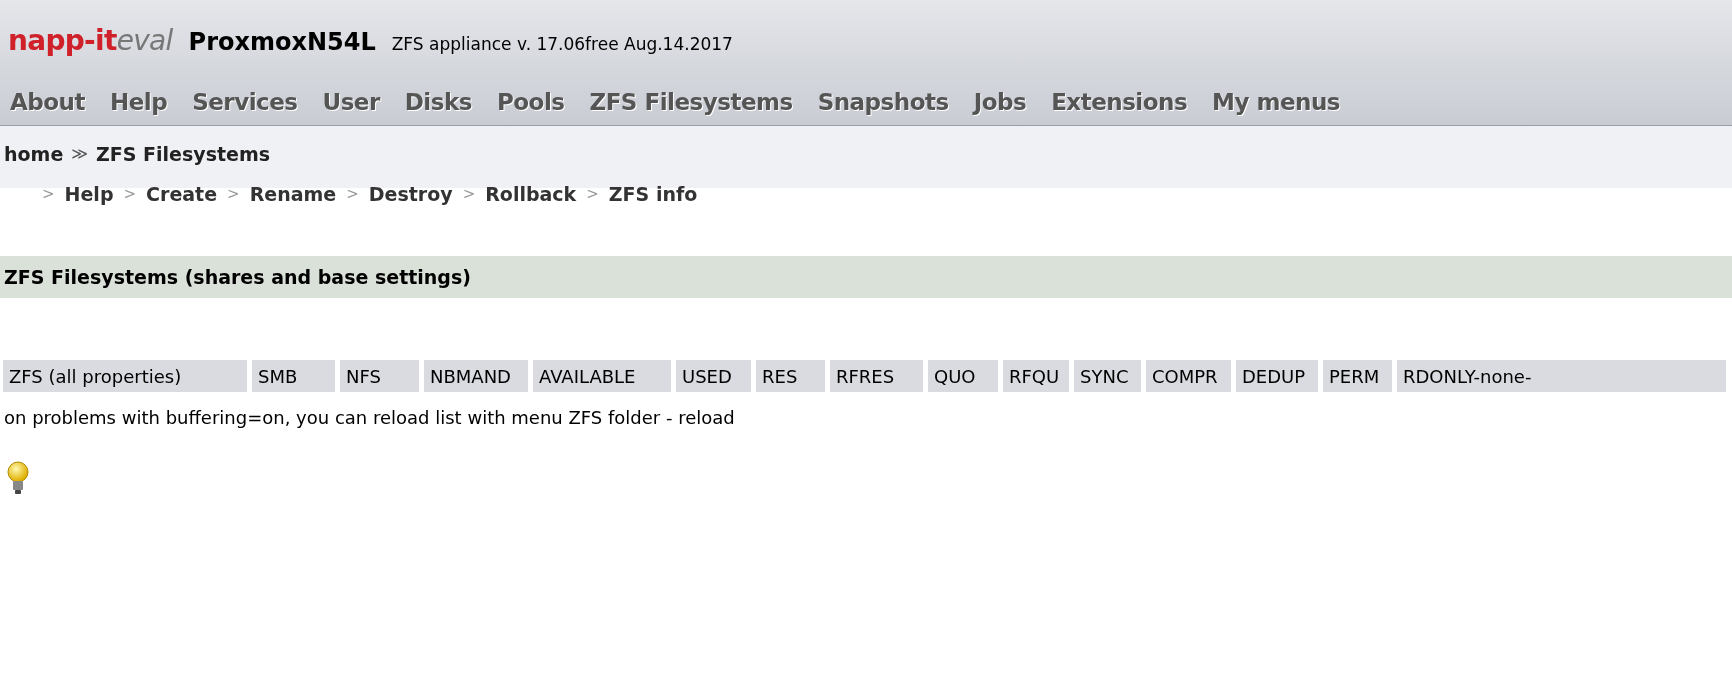 This screenshot has height=682, width=1732. What do you see at coordinates (47, 101) in the screenshot?
I see `menu-item: About` at bounding box center [47, 101].